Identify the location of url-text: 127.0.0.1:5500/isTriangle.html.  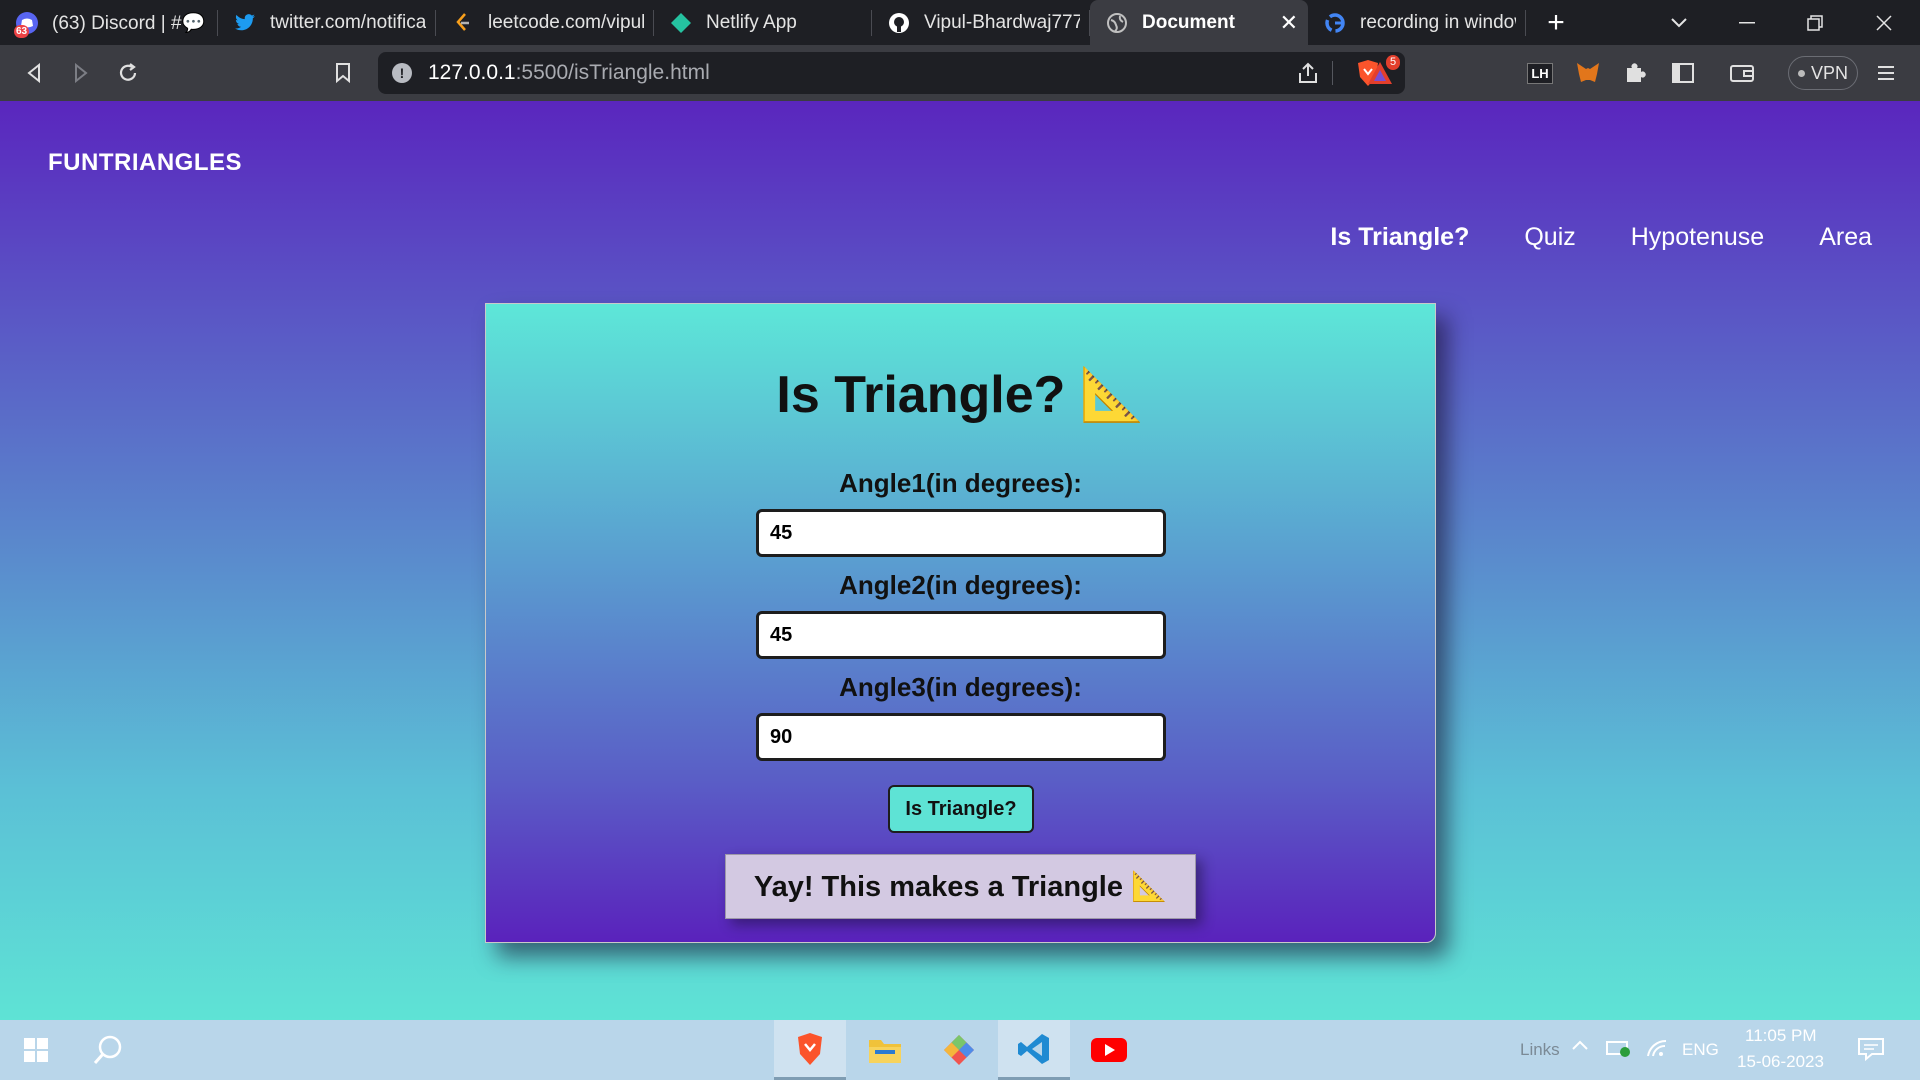
(569, 73).